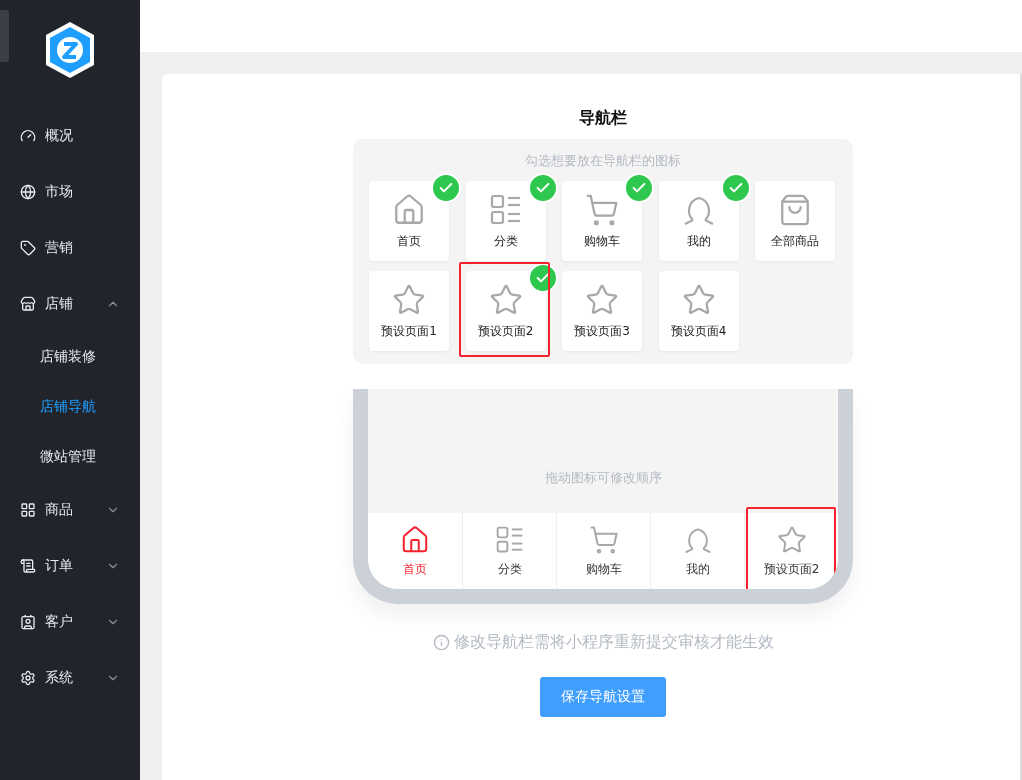  I want to click on tab-item: 预设页面2, so click(791, 551).